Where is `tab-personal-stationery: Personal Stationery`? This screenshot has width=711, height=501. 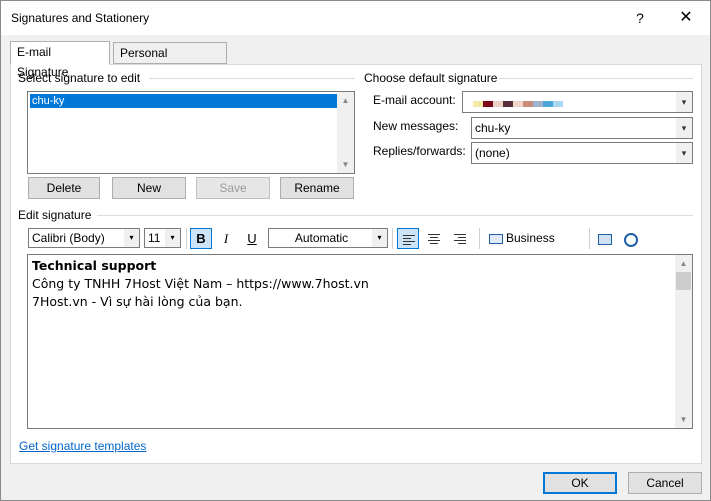
tab-personal-stationery: Personal Stationery is located at coordinates (170, 61).